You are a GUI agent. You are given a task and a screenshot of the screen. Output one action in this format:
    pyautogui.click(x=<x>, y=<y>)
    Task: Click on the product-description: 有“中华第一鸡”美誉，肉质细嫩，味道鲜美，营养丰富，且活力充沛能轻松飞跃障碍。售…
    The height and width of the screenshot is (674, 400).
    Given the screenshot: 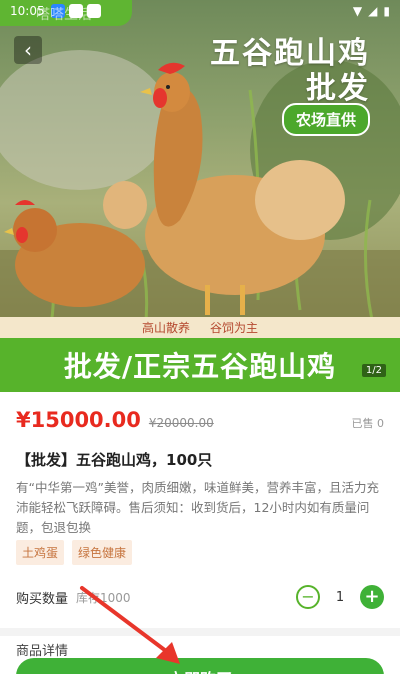 What is the action you would take?
    pyautogui.click(x=197, y=507)
    